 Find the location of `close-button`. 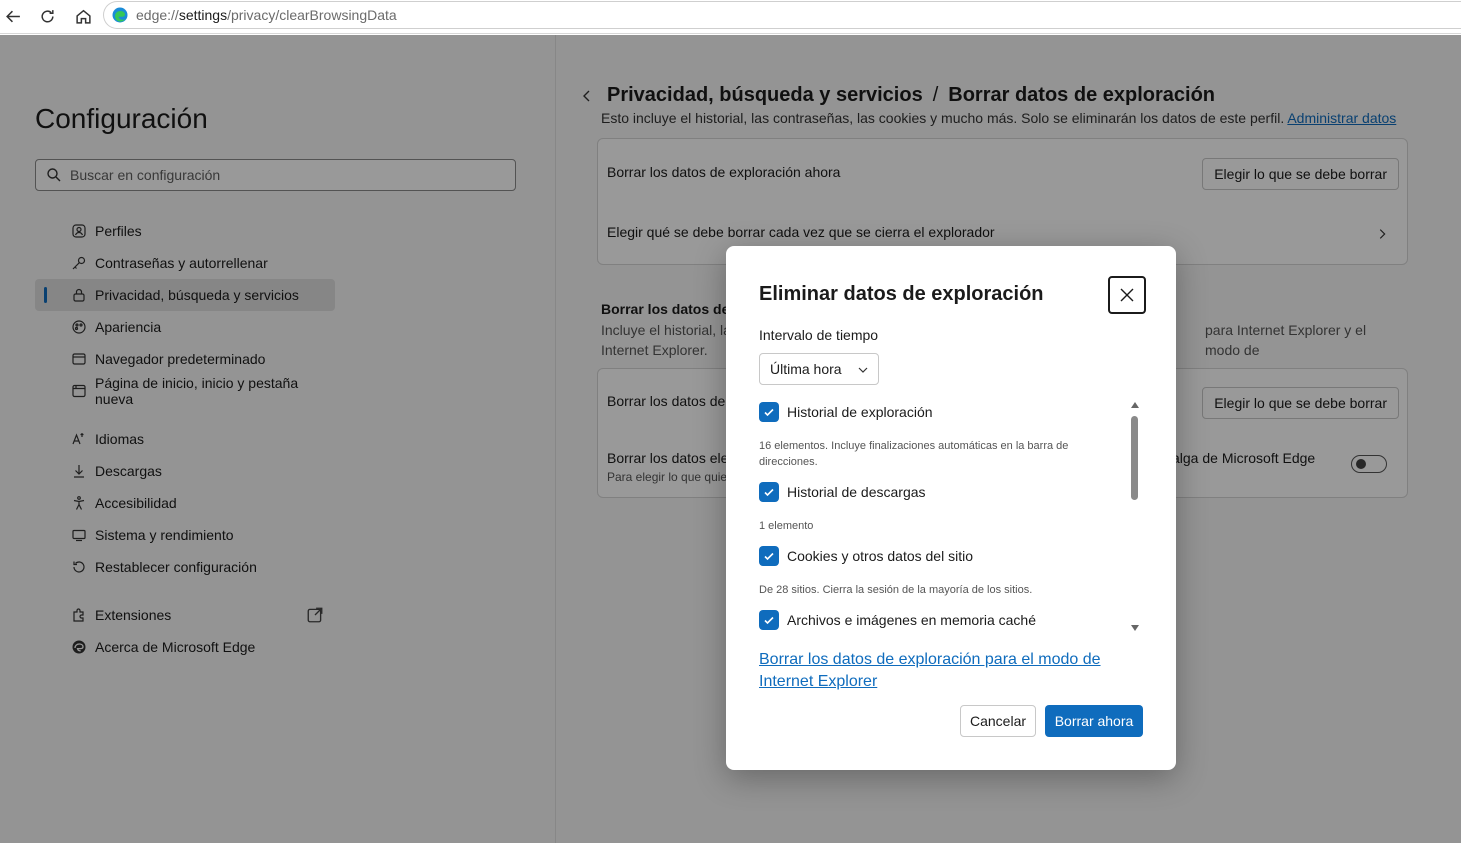

close-button is located at coordinates (1127, 295).